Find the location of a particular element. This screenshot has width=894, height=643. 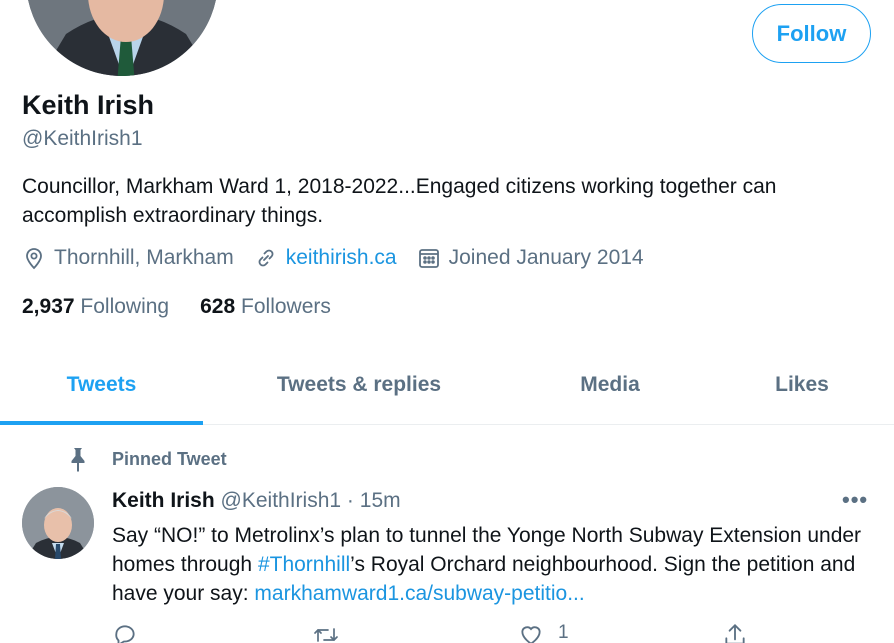

like-count: 1 is located at coordinates (563, 632).